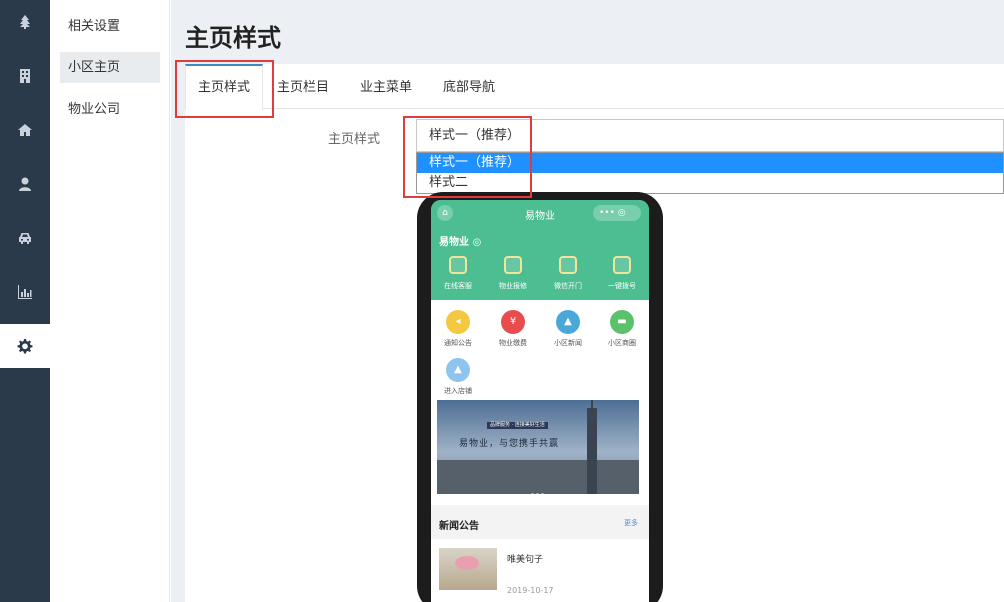 The image size is (1004, 602). I want to click on service-label: 物业报修, so click(513, 286).